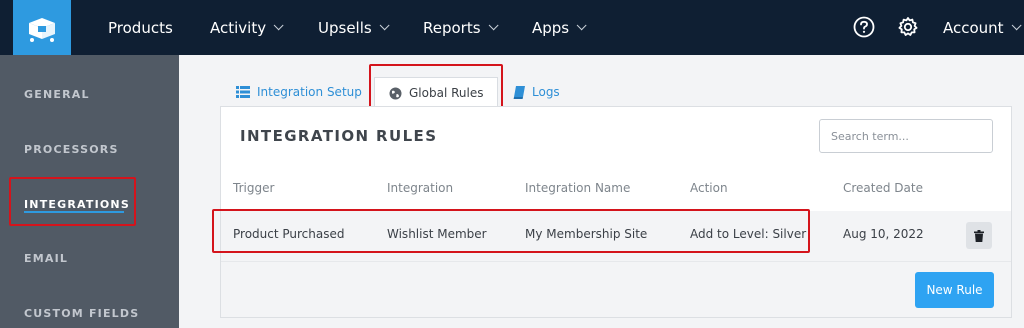  What do you see at coordinates (578, 188) in the screenshot?
I see `column-header-integration-name: Integration Name` at bounding box center [578, 188].